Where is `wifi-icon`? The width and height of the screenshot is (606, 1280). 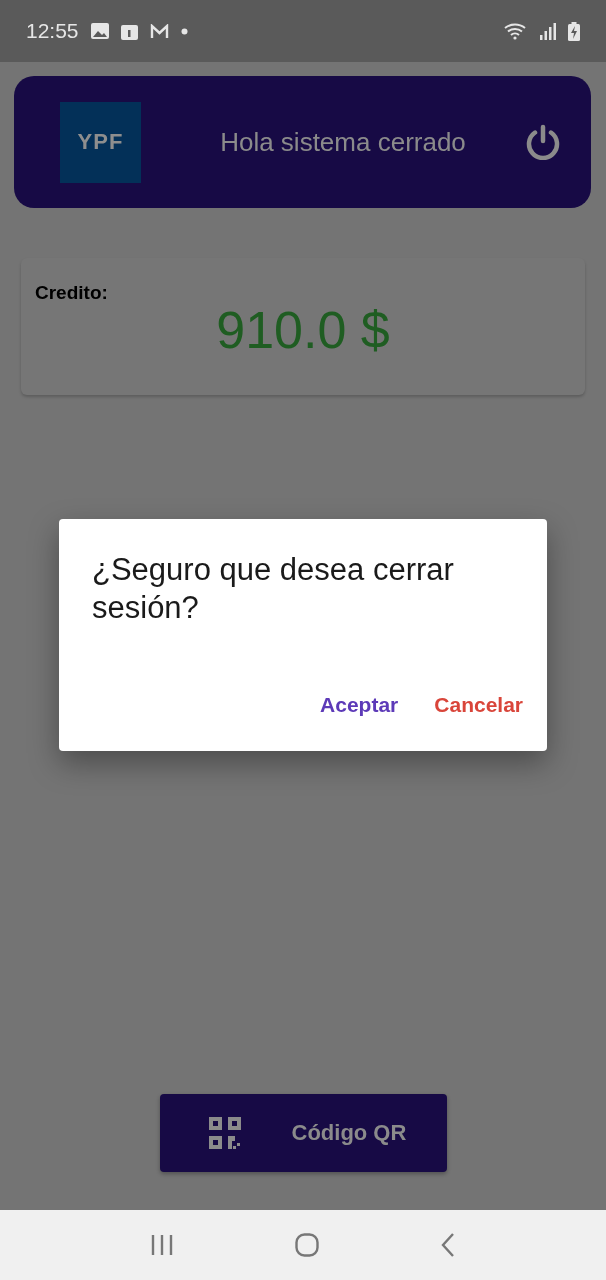
wifi-icon is located at coordinates (516, 31).